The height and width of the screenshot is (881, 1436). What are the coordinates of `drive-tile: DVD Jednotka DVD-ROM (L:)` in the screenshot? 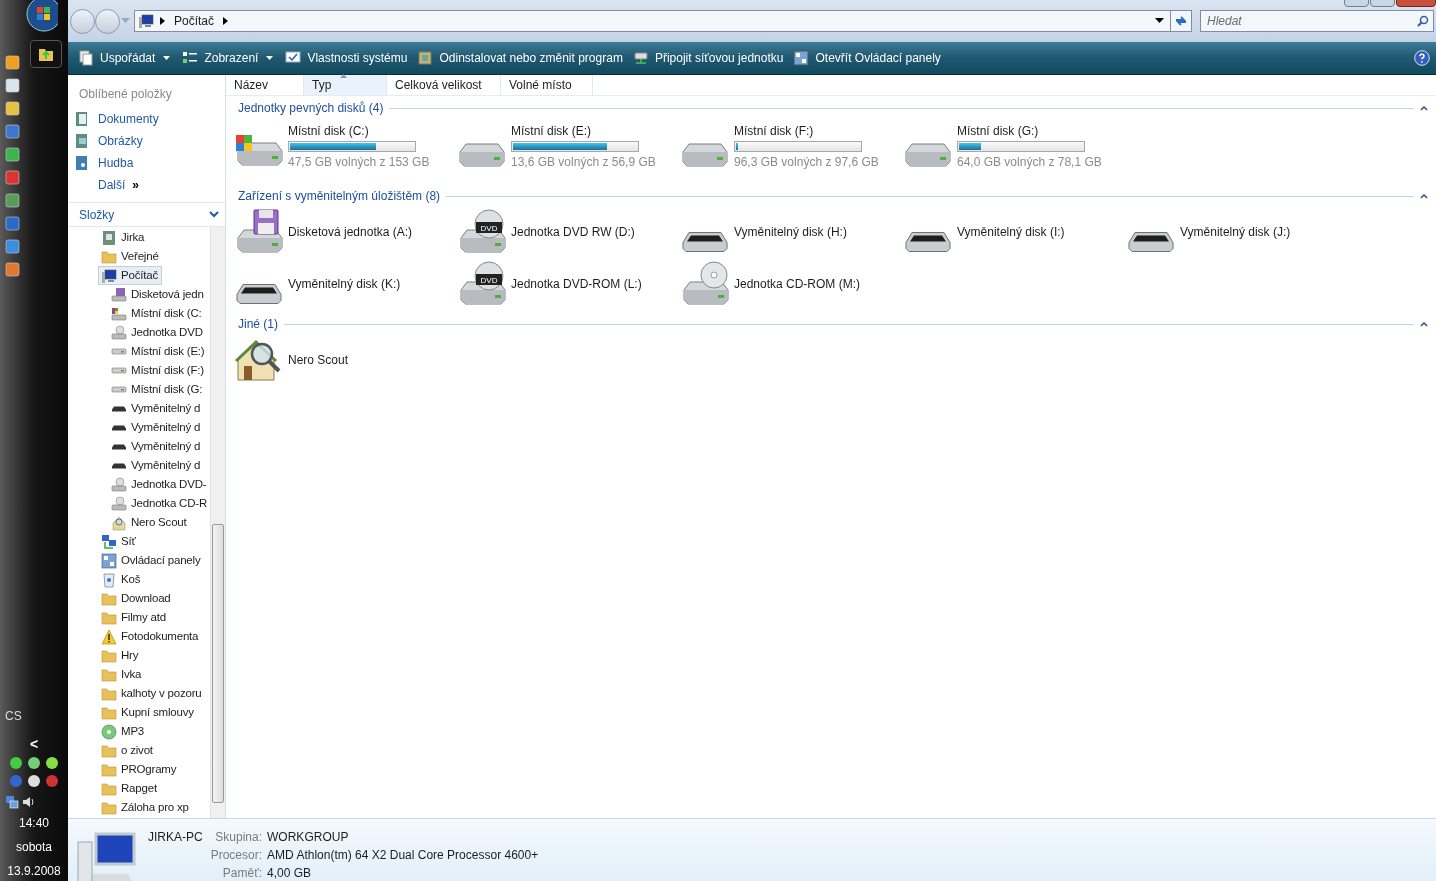 It's located at (568, 284).